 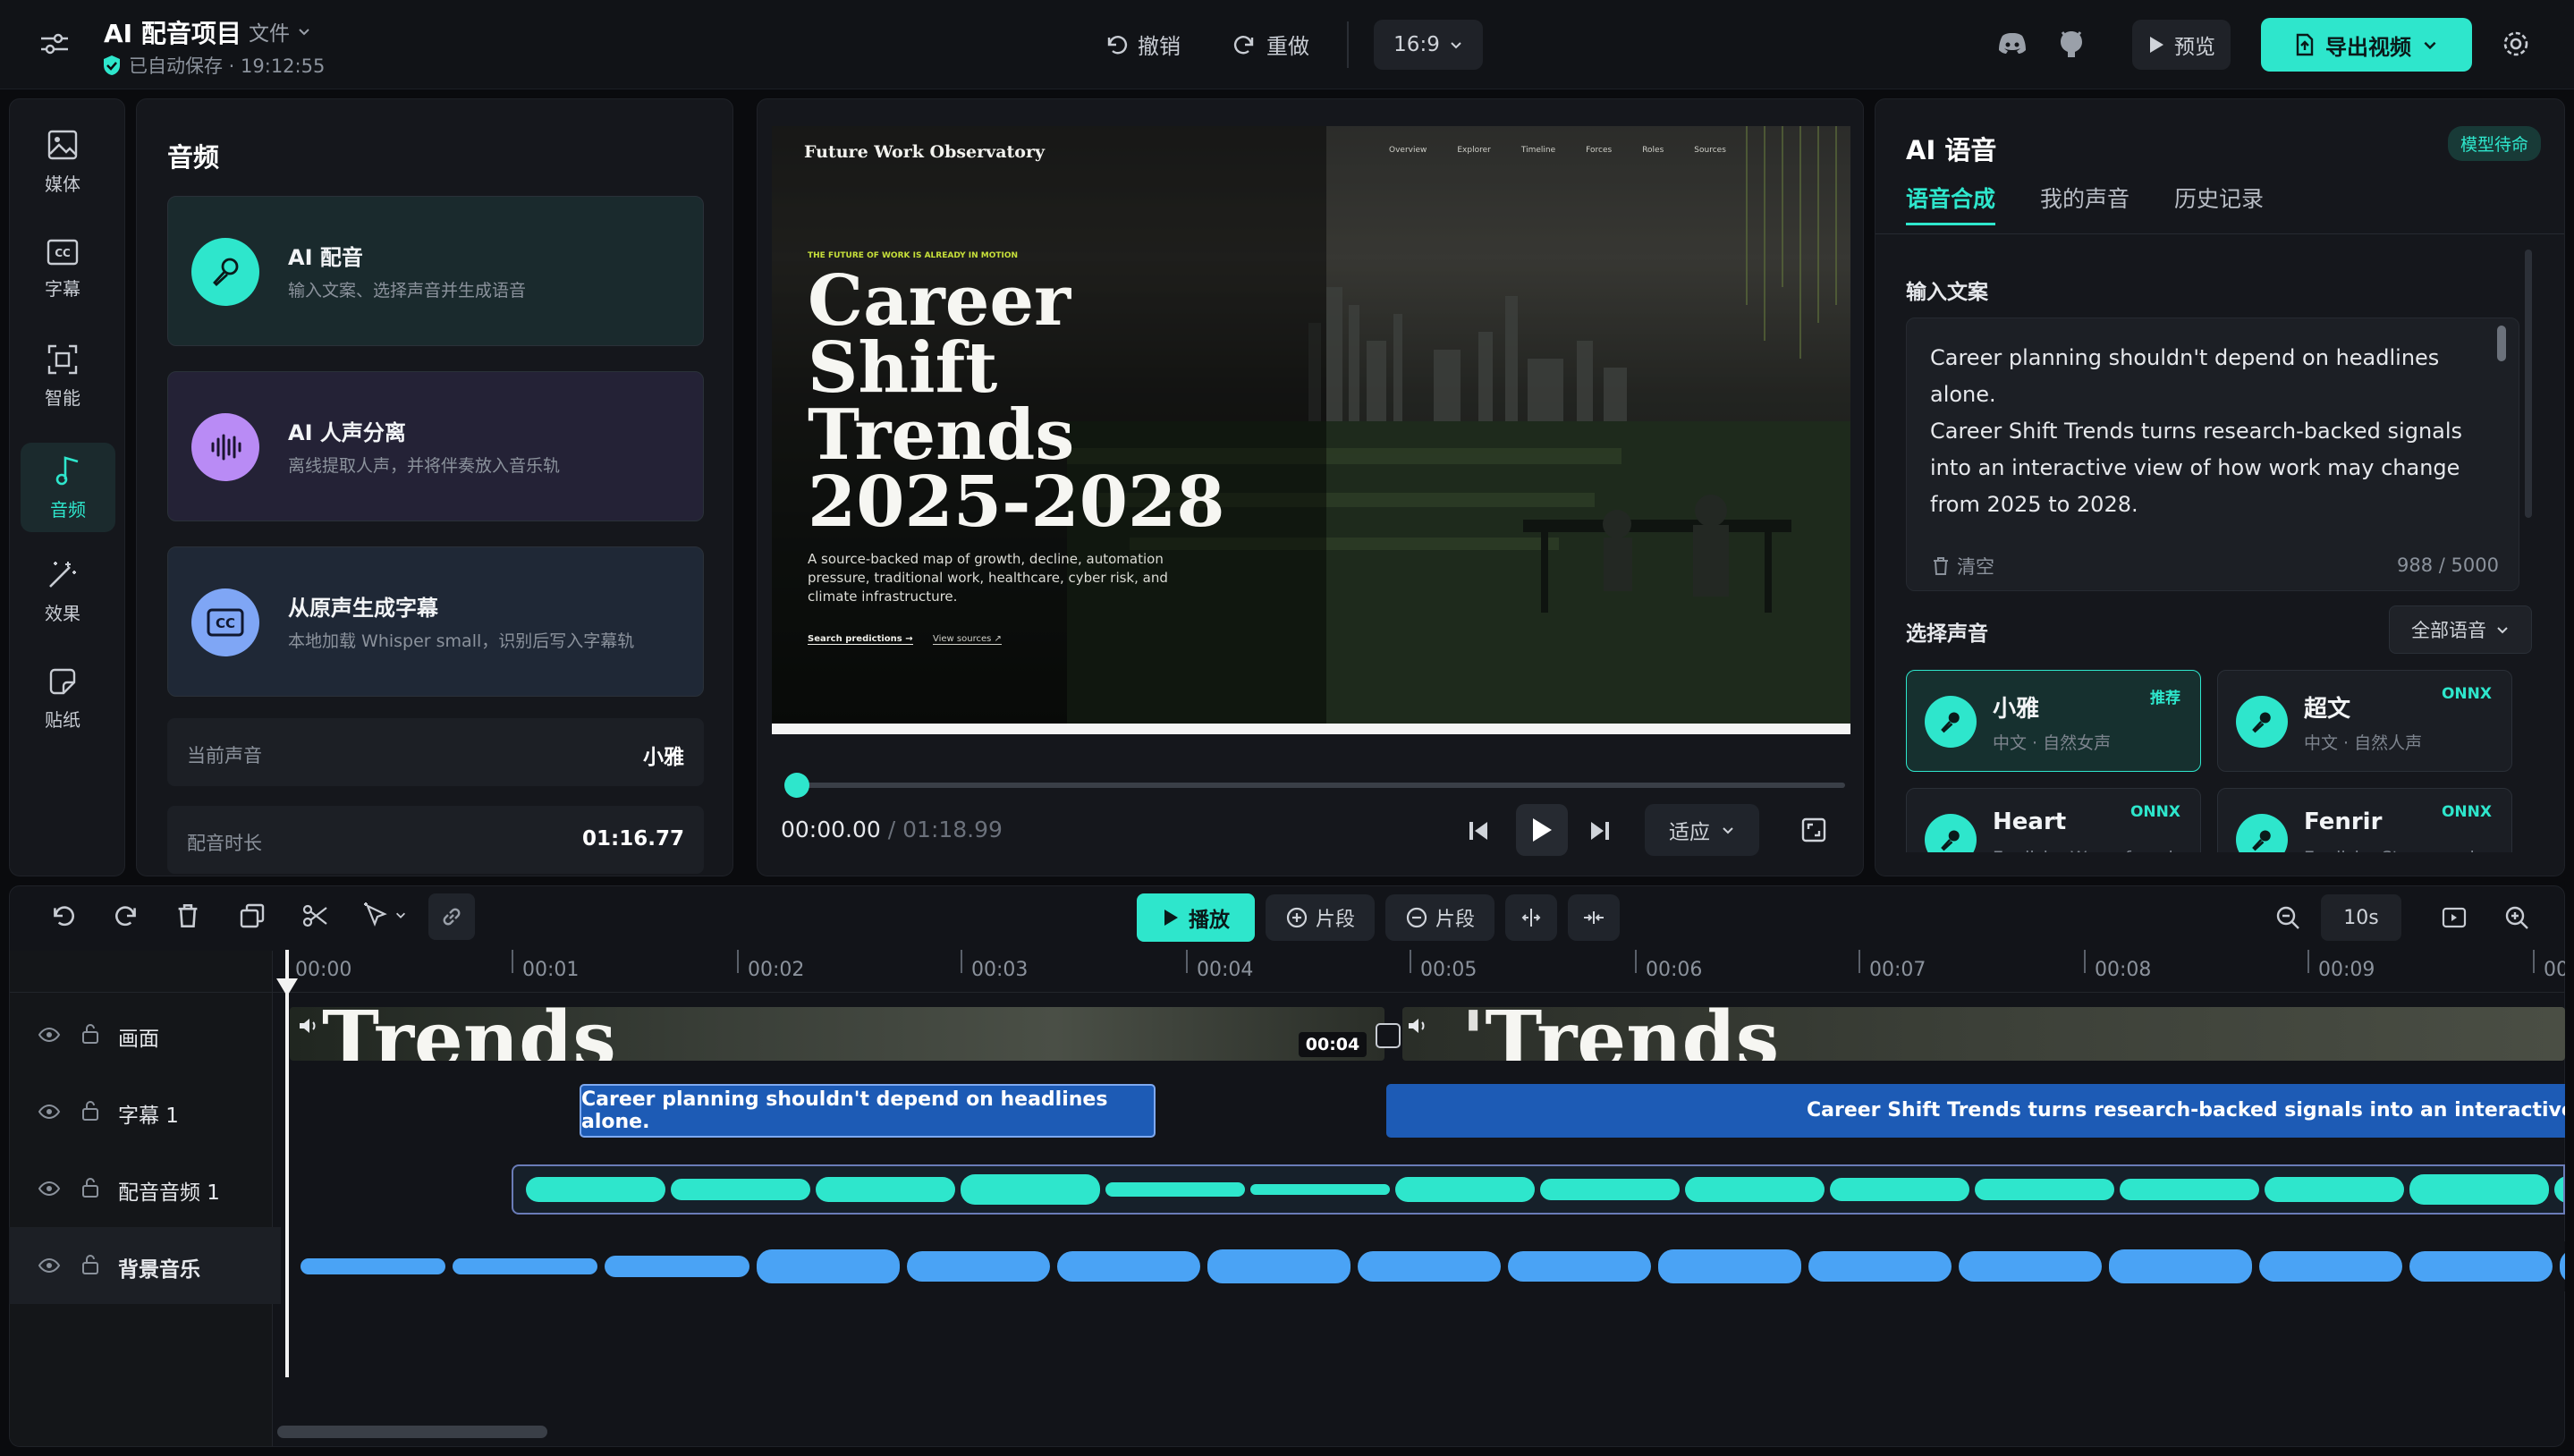 What do you see at coordinates (68, 488) in the screenshot?
I see `rail-item-audio: 音频` at bounding box center [68, 488].